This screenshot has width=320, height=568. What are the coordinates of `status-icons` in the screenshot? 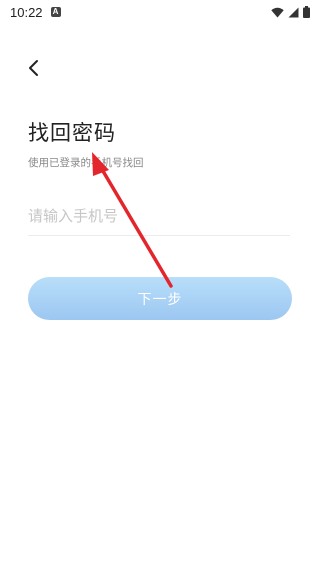 It's located at (290, 12).